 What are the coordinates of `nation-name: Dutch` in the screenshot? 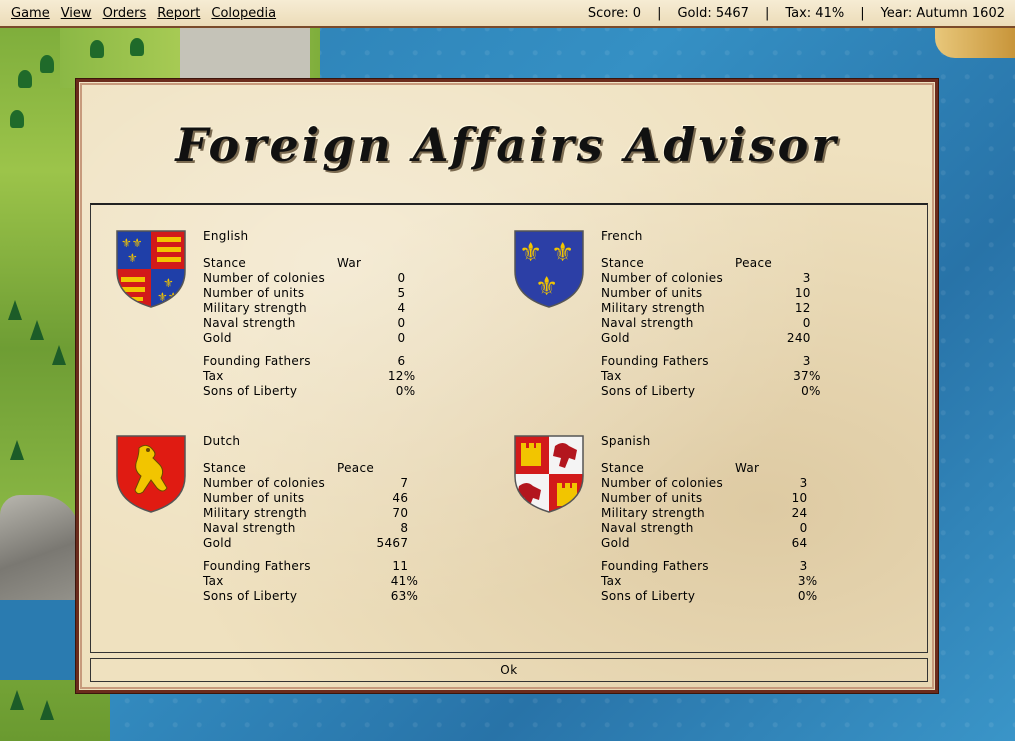 It's located at (222, 441).